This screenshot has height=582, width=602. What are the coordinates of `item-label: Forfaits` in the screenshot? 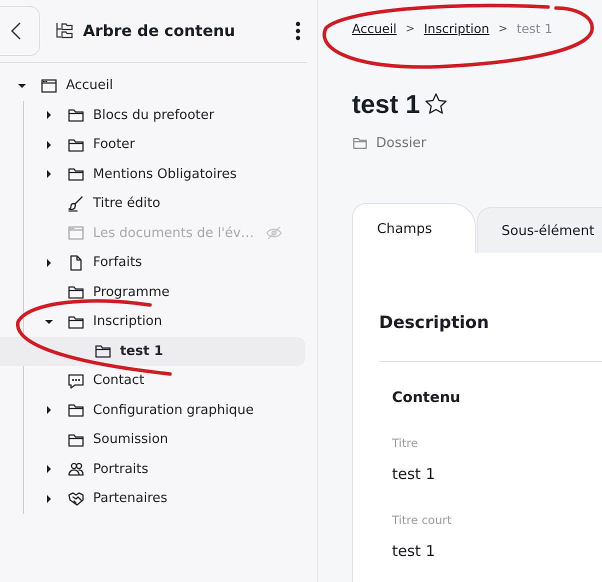 It's located at (117, 262).